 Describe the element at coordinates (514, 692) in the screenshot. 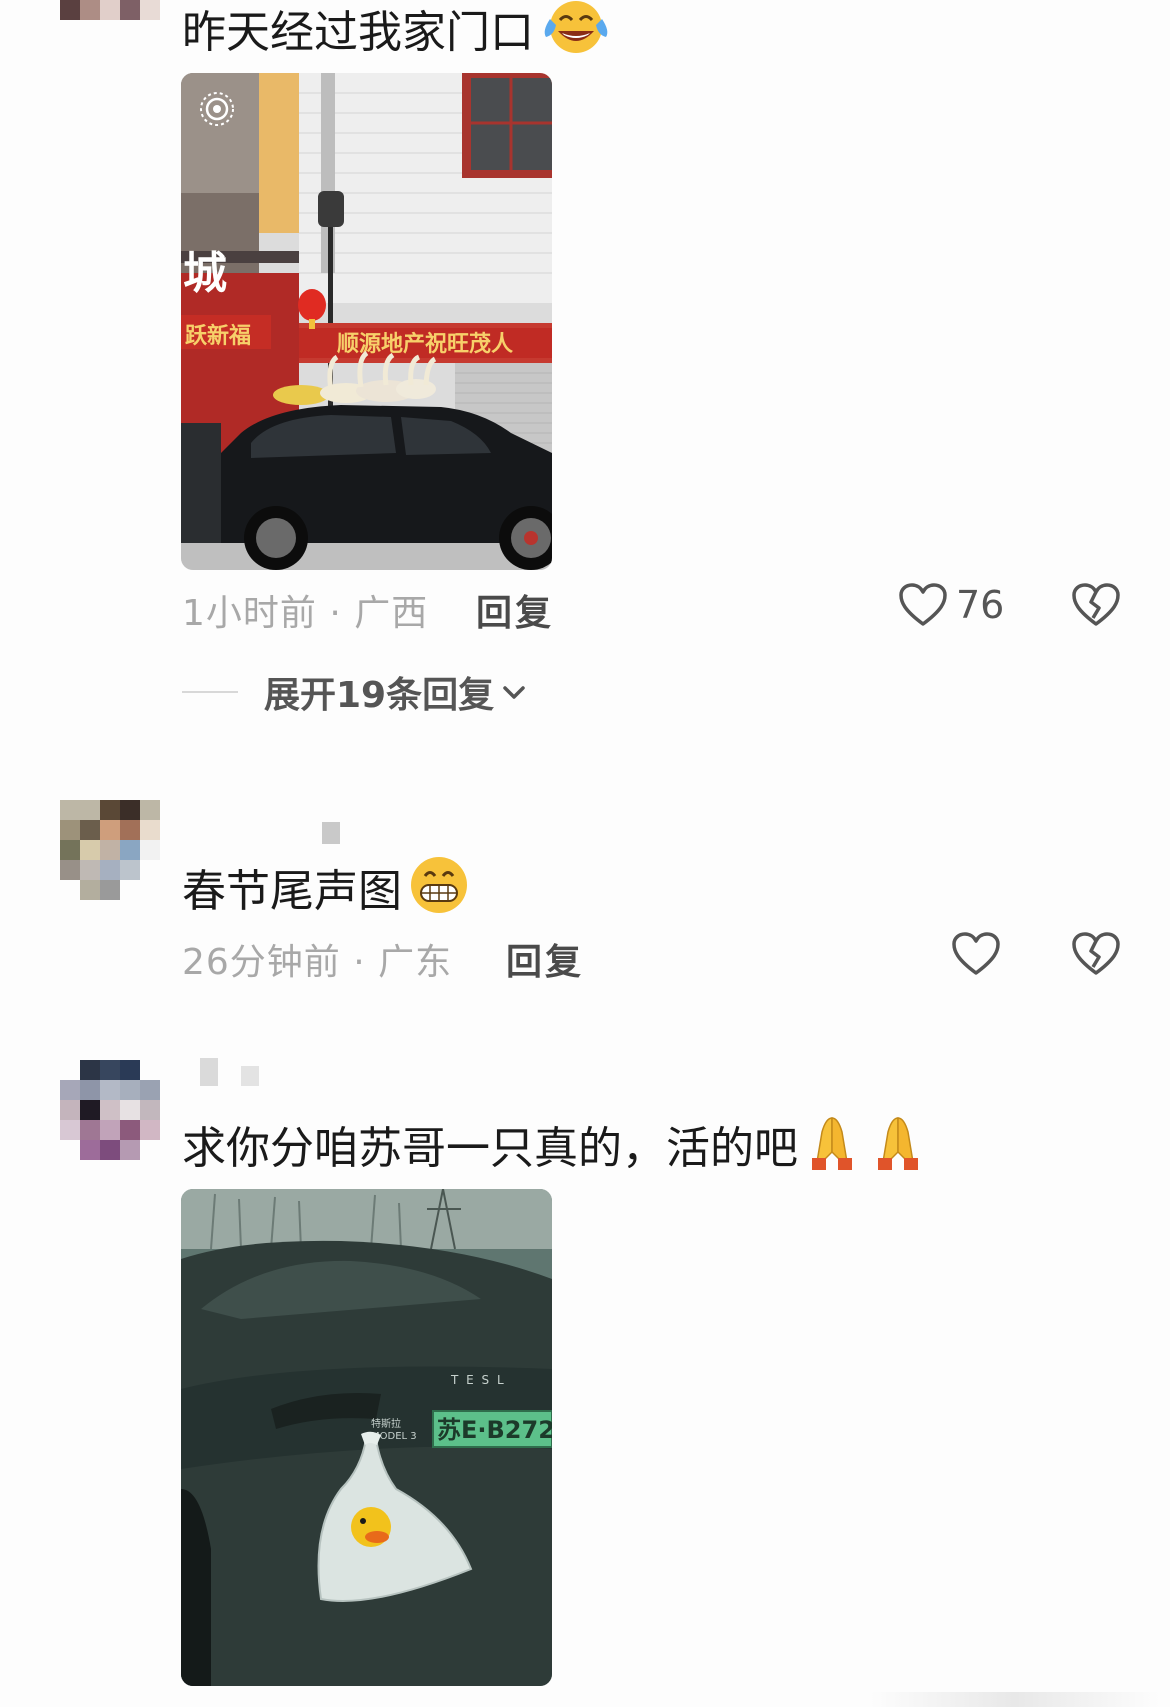

I see `chevron-down-icon` at that location.